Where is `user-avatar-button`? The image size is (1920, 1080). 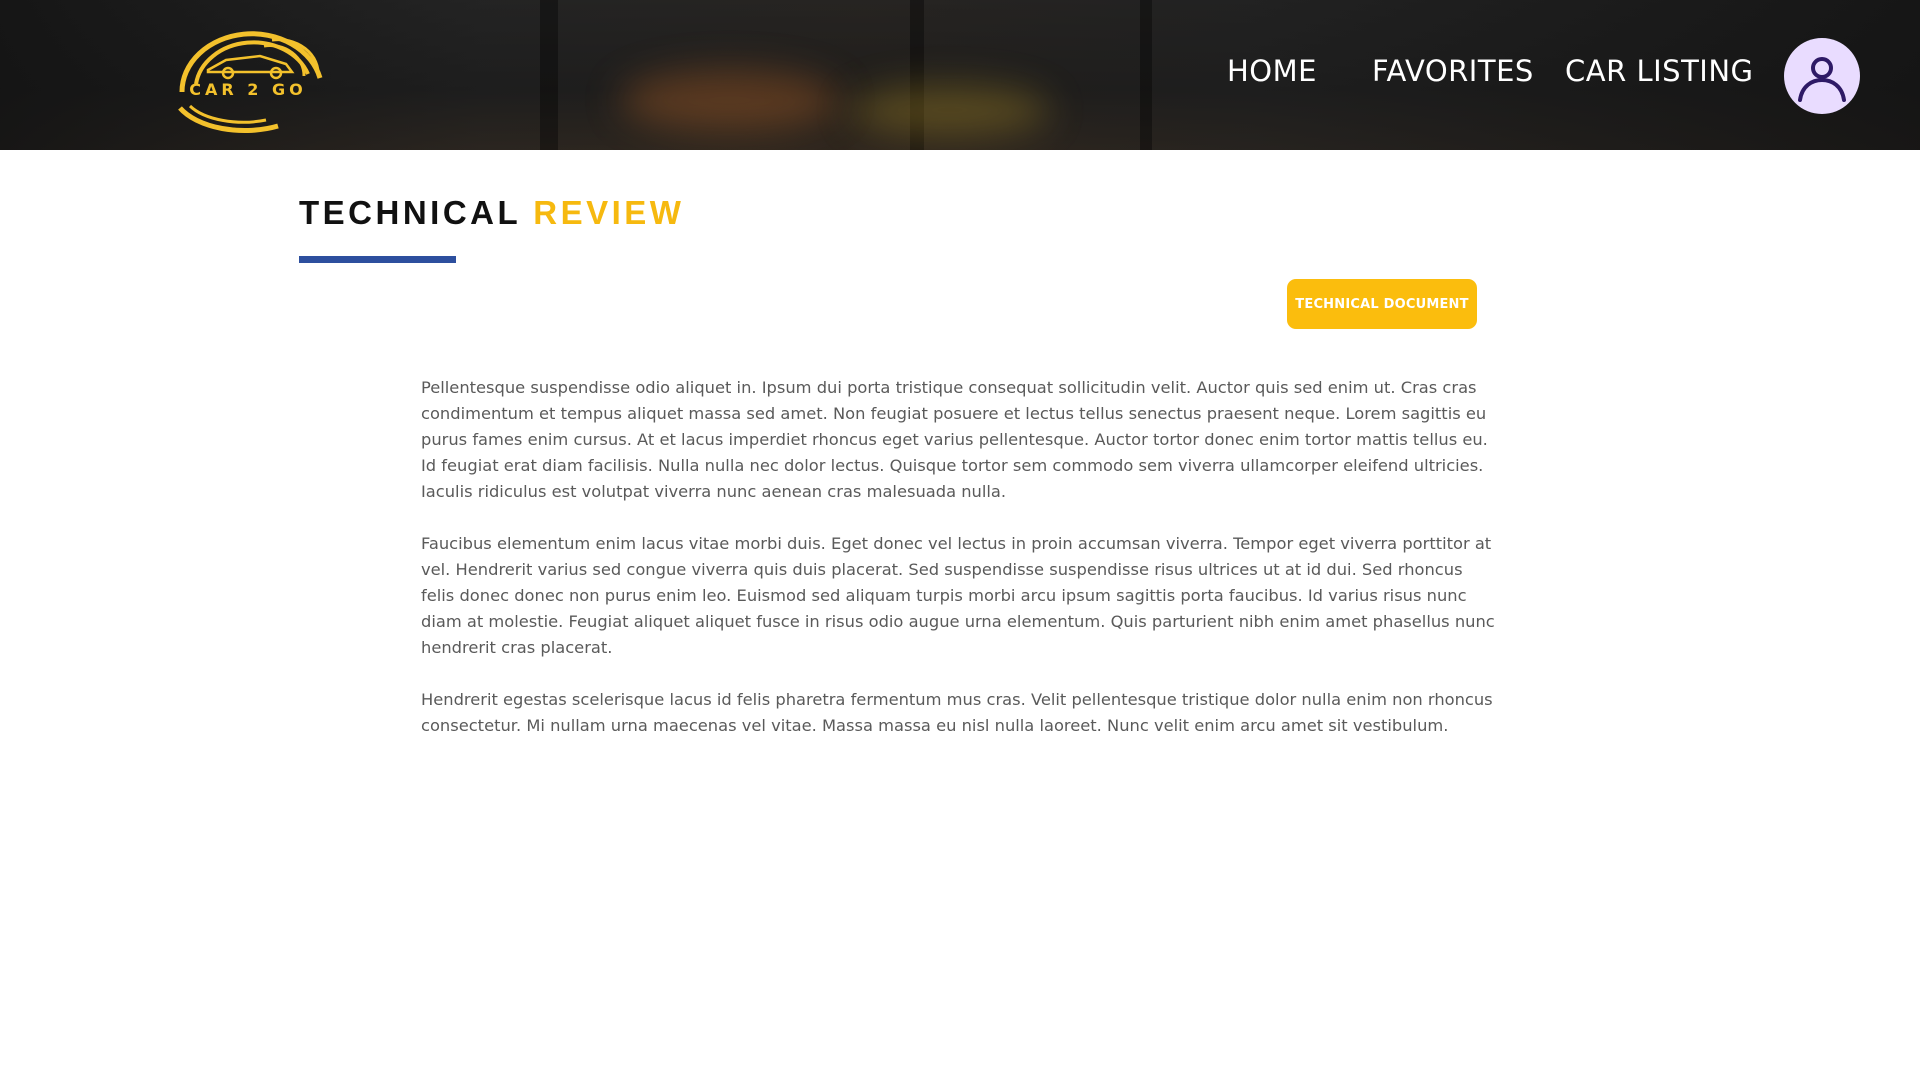 user-avatar-button is located at coordinates (1822, 76).